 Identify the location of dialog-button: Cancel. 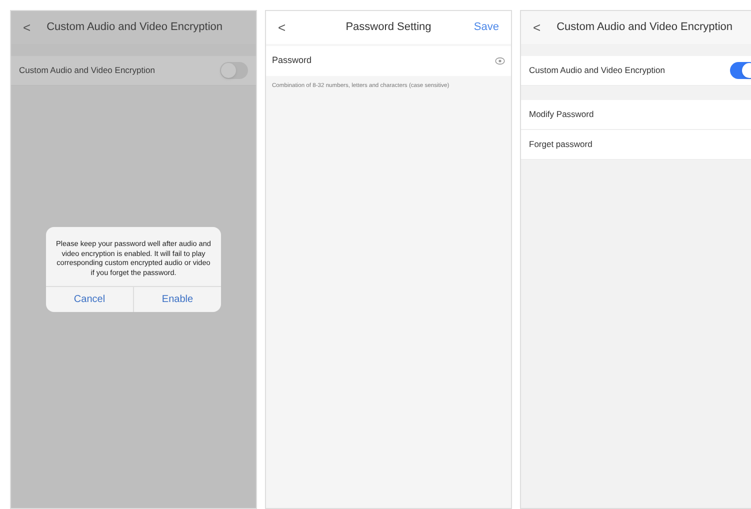
(89, 299).